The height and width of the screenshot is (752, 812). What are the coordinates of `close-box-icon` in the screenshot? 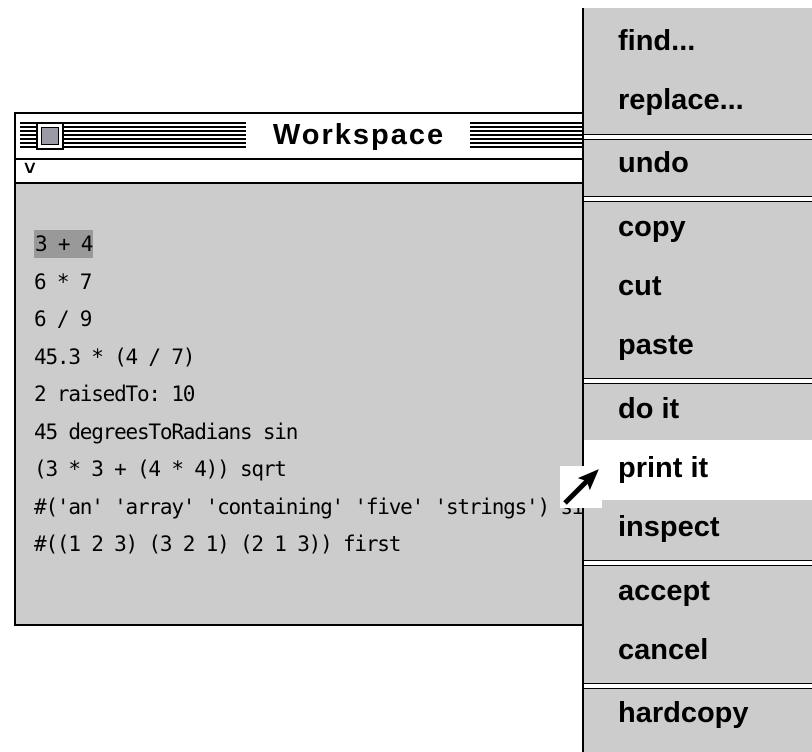 It's located at (50, 136).